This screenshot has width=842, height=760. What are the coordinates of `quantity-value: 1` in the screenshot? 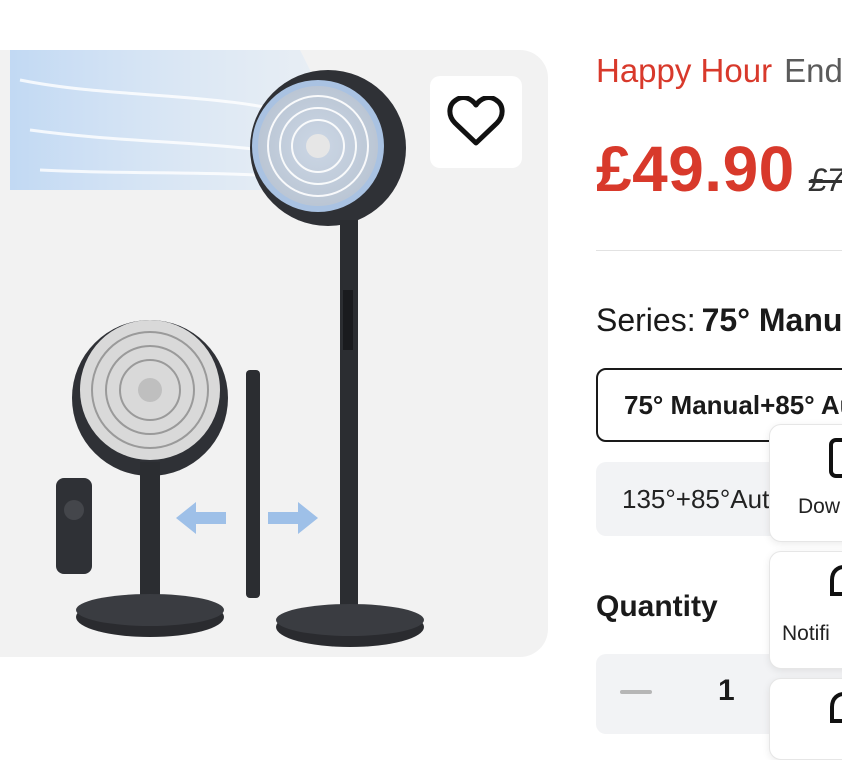 It's located at (726, 690).